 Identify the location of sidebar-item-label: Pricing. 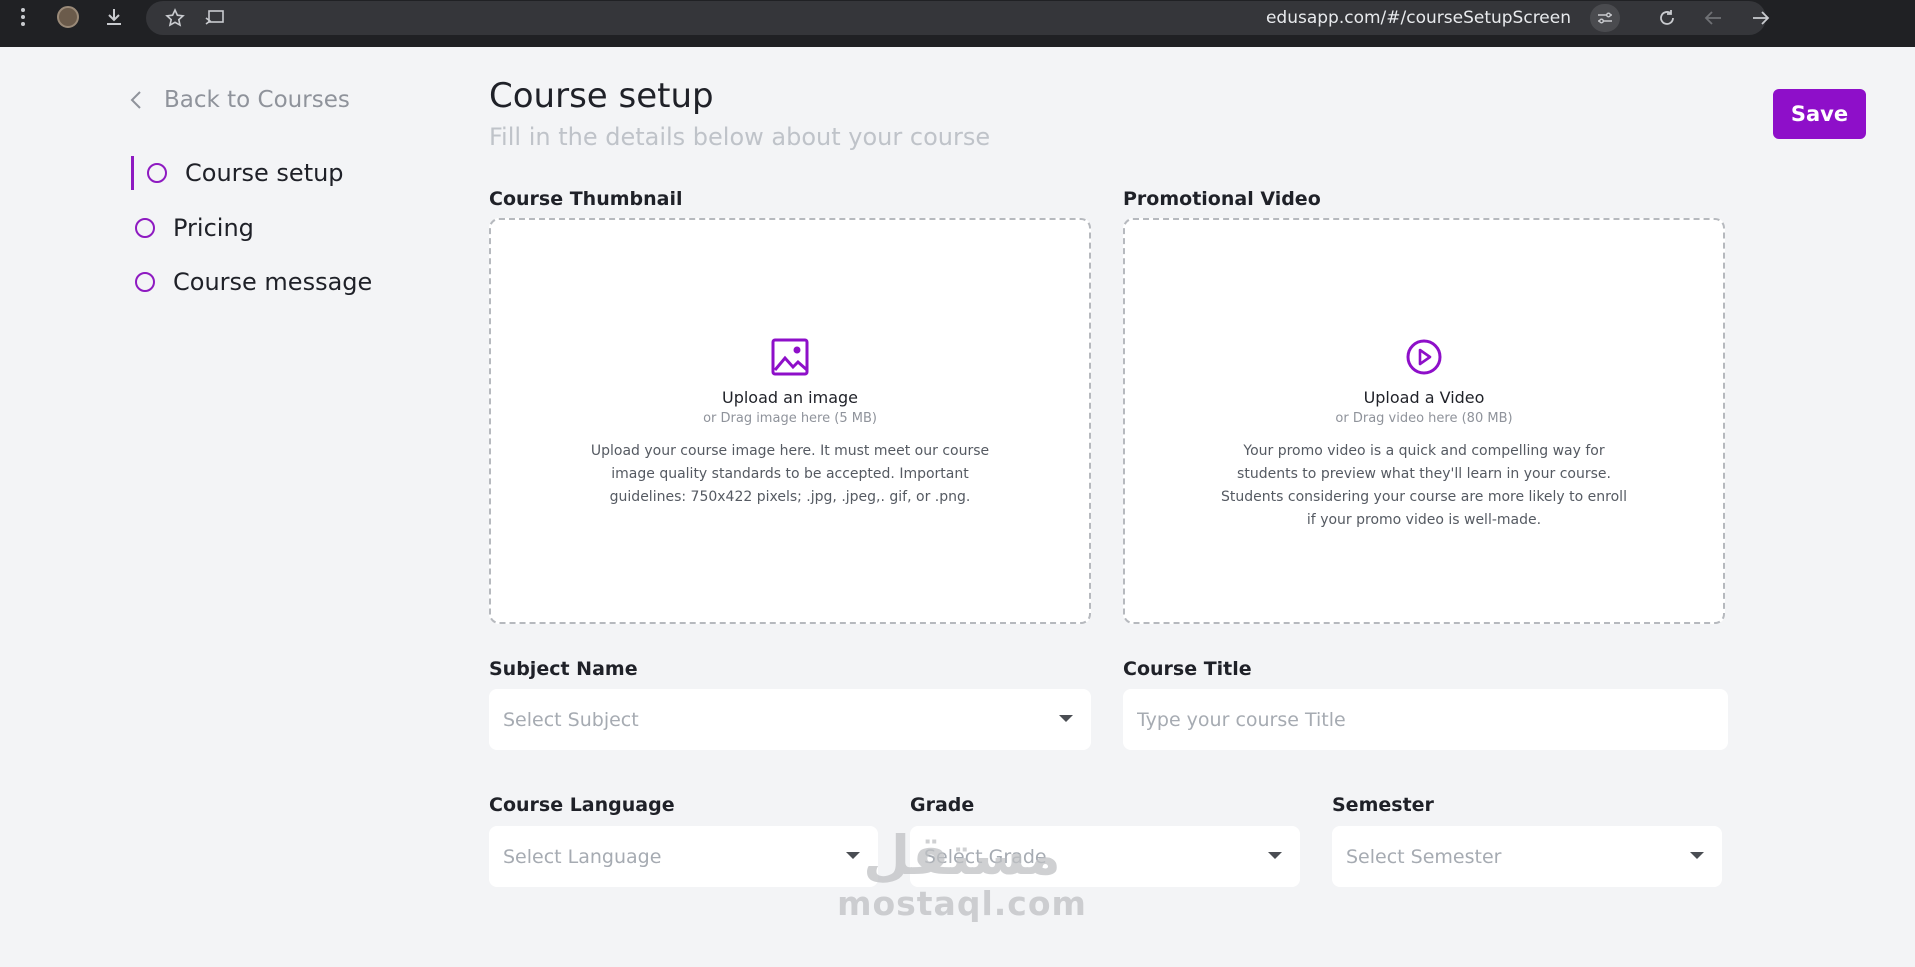
(213, 228).